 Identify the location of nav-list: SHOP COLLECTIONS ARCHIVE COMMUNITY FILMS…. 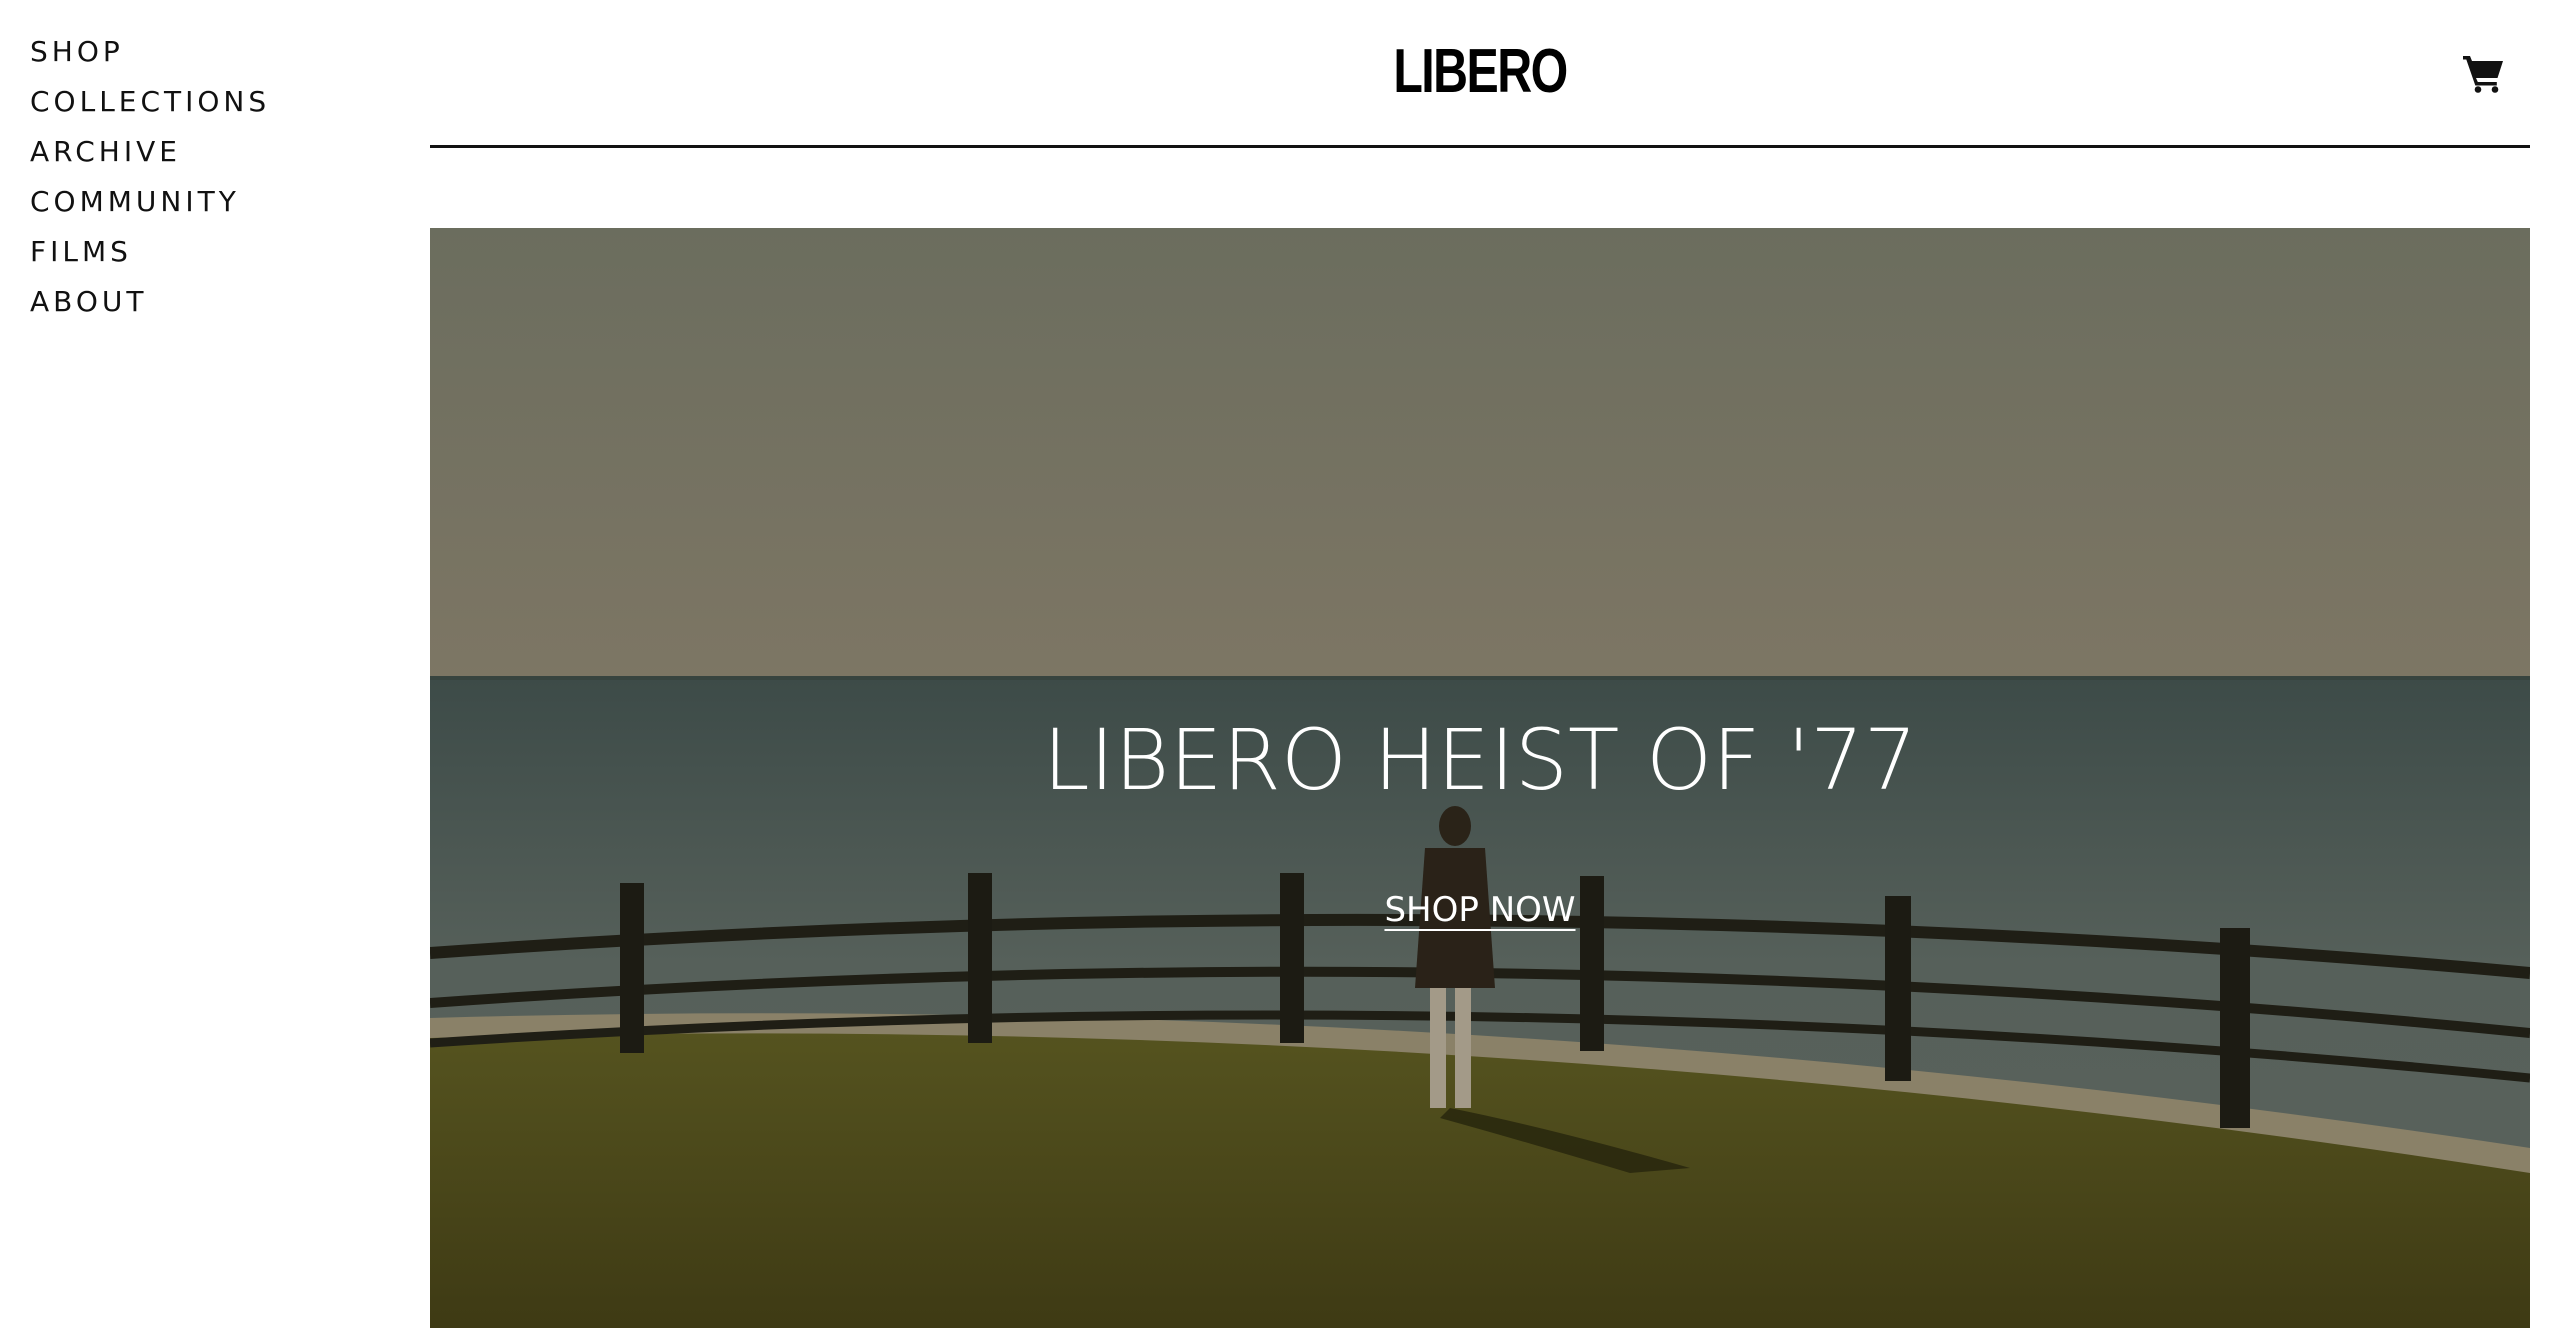
(210, 182).